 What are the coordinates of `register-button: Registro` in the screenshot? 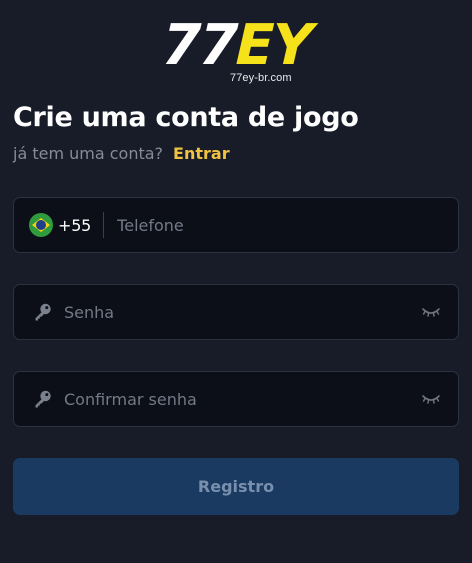 It's located at (236, 486).